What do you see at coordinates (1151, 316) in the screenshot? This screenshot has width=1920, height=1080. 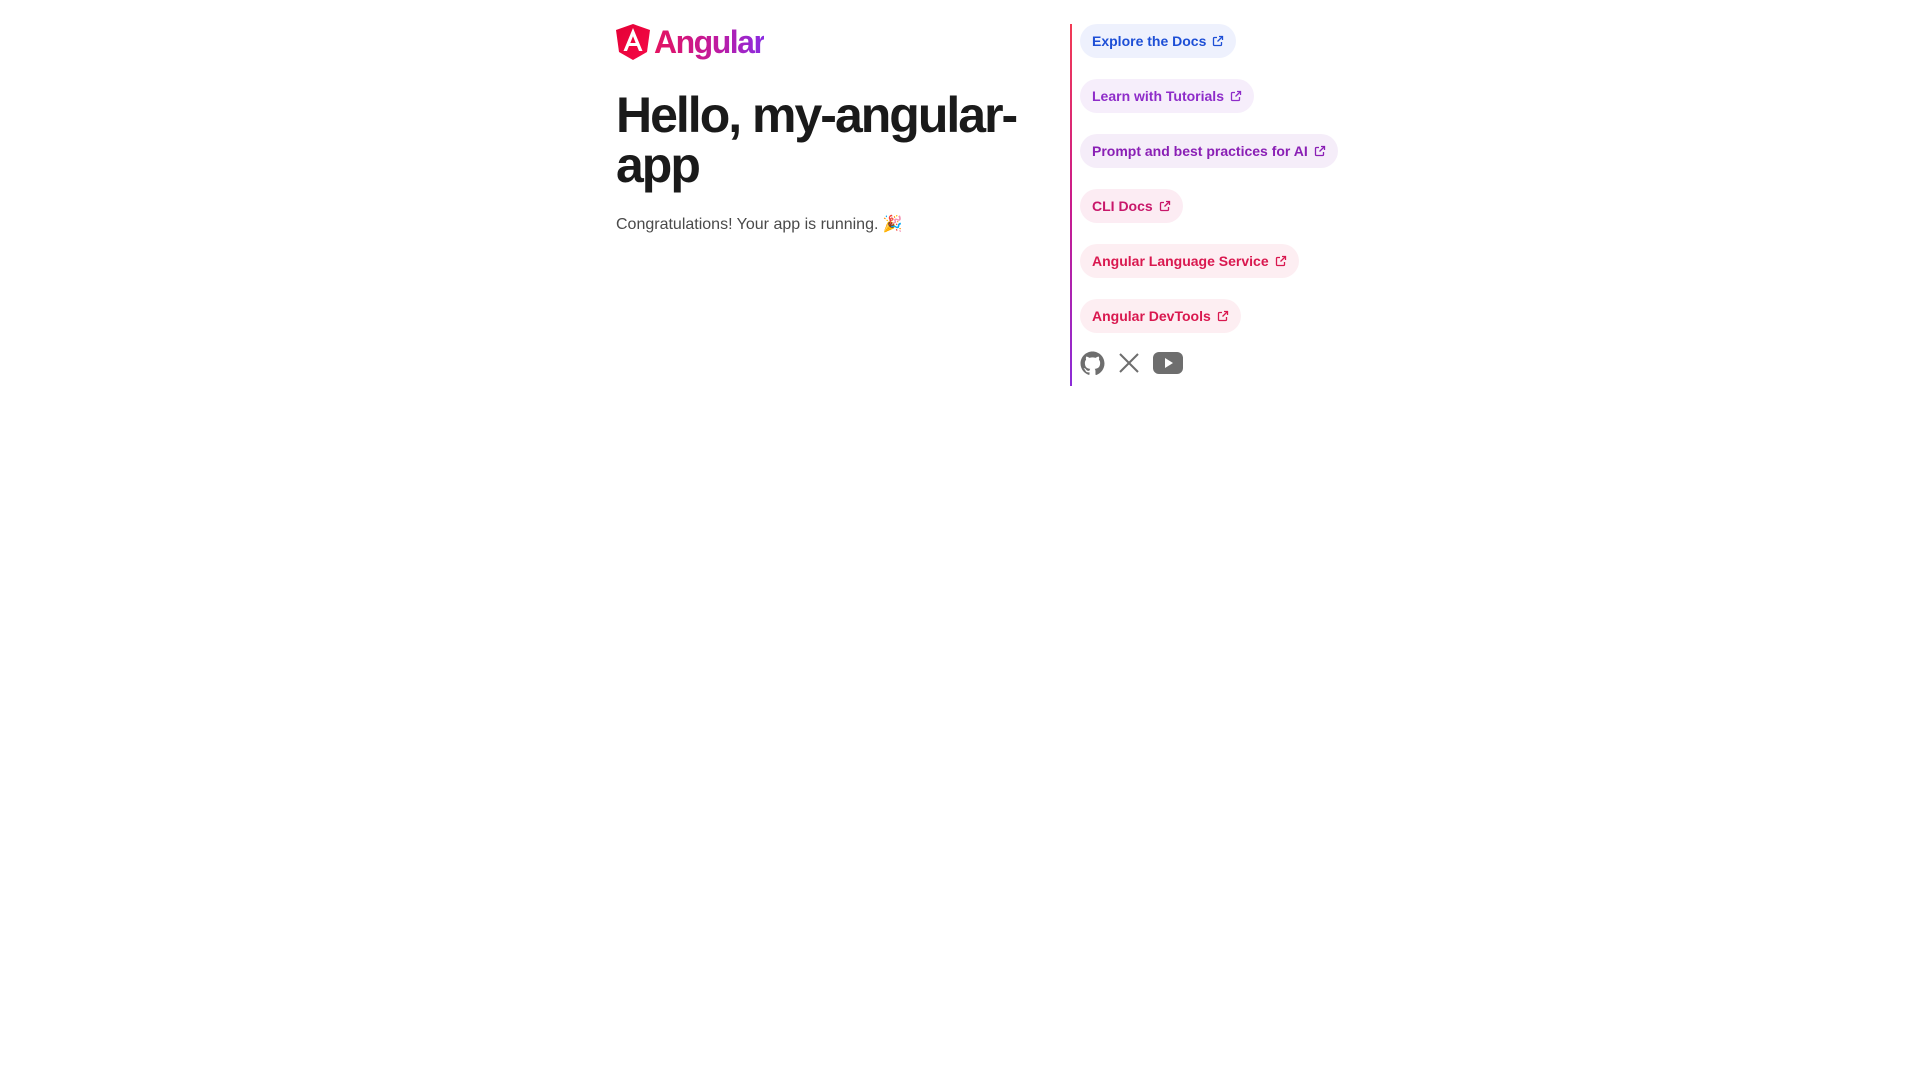 I see `devtools-label: Angular DevTools` at bounding box center [1151, 316].